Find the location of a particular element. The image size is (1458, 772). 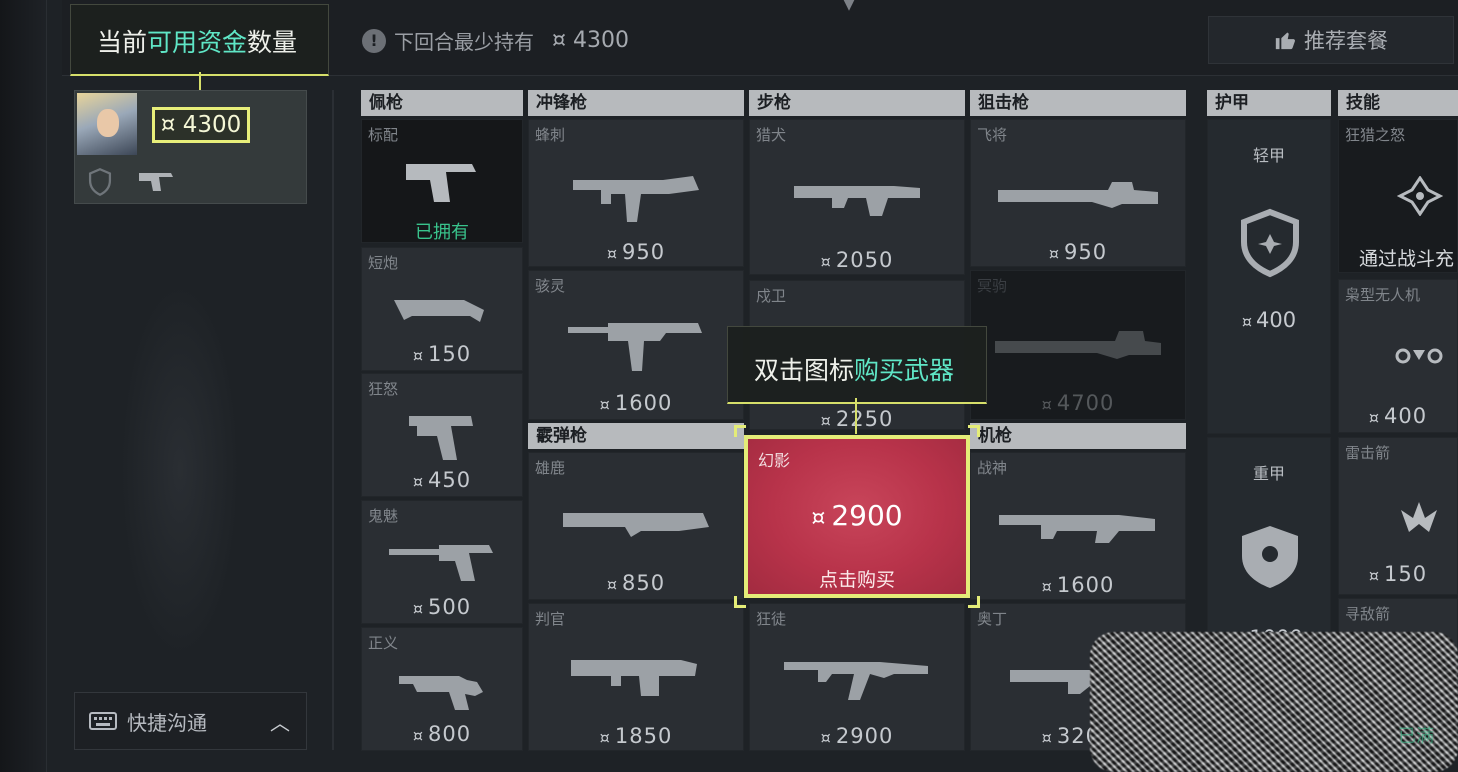

weapon-price: ¤ 850 is located at coordinates (636, 583).